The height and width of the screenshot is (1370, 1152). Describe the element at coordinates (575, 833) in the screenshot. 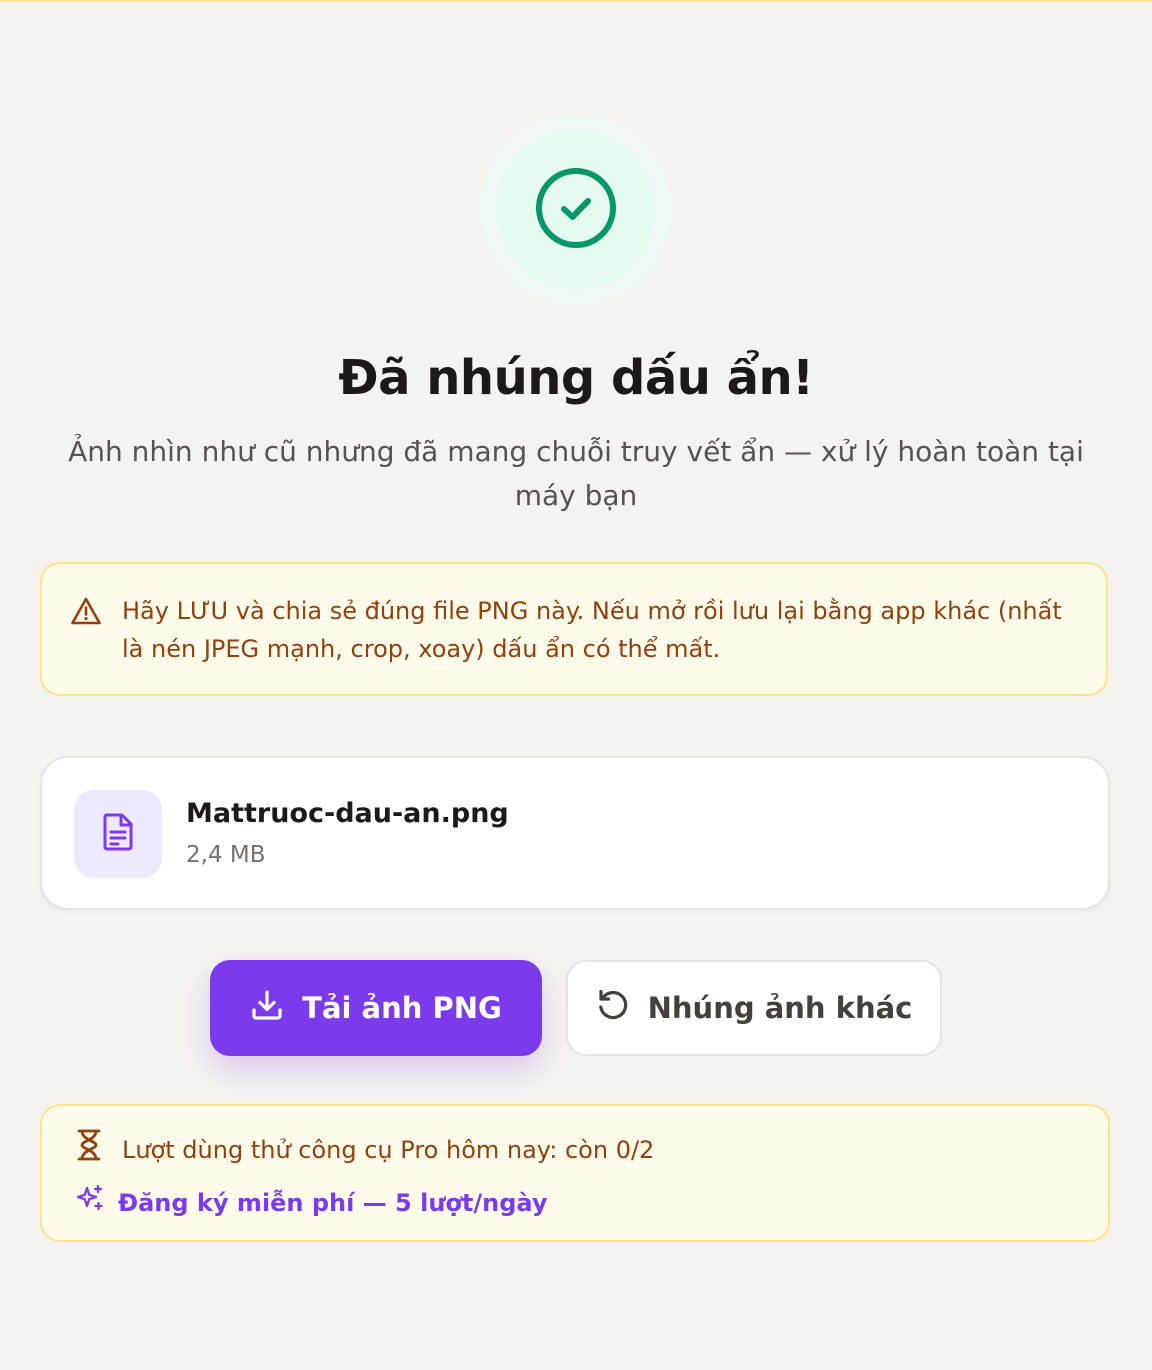

I see `output-file-card: Mattruoc-dau-an.png 2,4 MB` at that location.